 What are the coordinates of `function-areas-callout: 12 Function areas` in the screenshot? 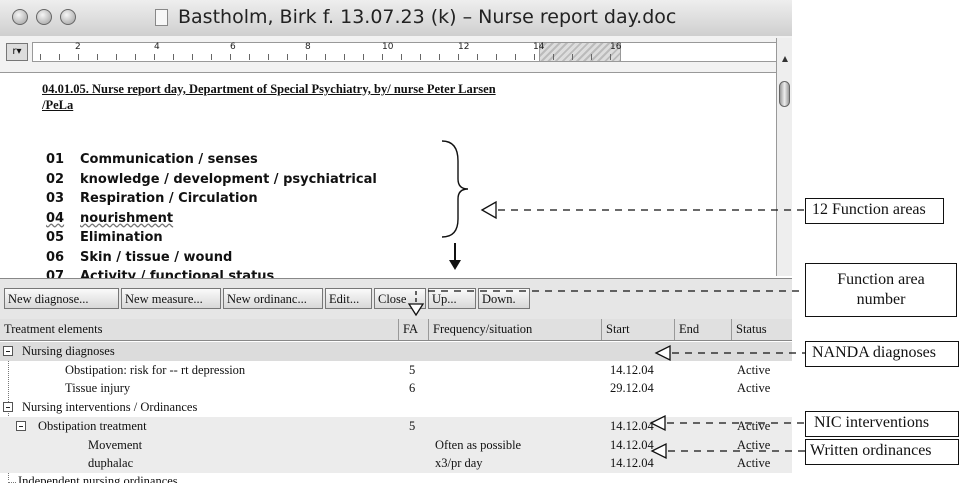 It's located at (874, 211).